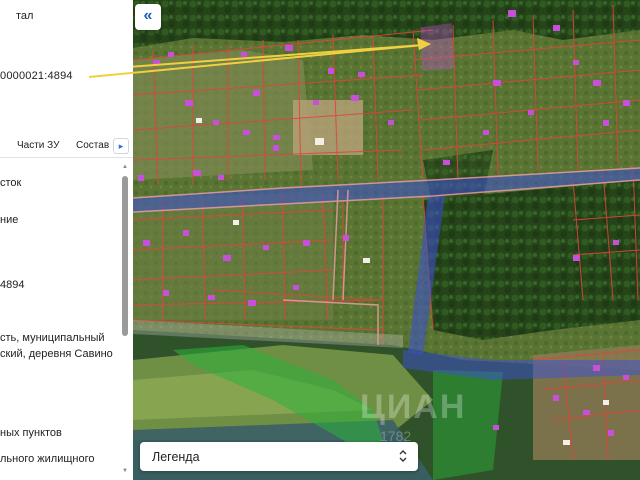 This screenshot has width=640, height=480. I want to click on scroll-up-icon: ▲, so click(125, 168).